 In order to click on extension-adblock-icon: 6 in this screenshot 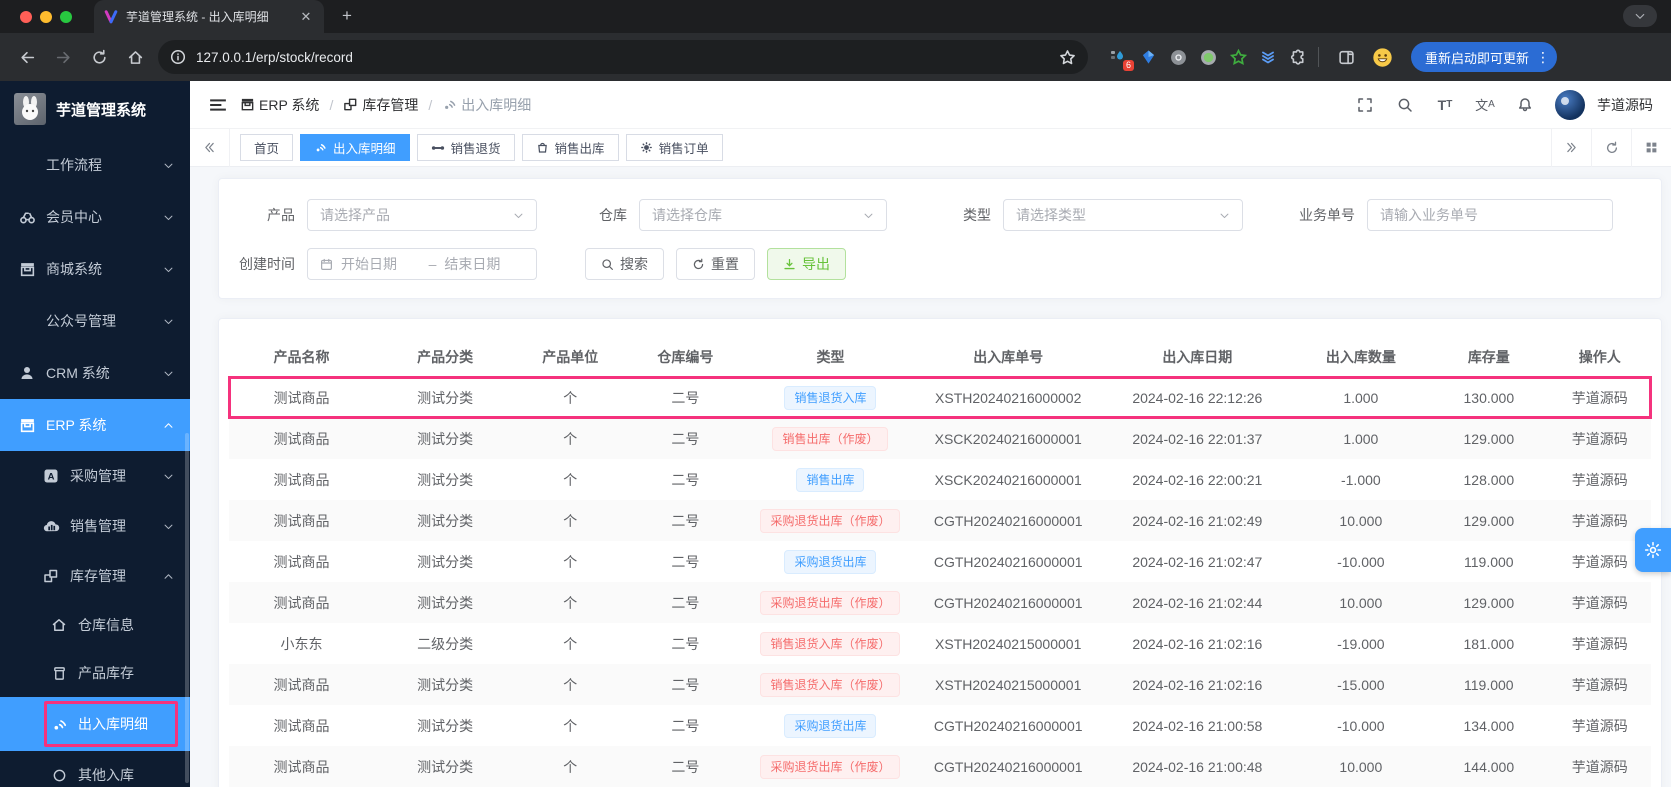, I will do `click(1121, 59)`.